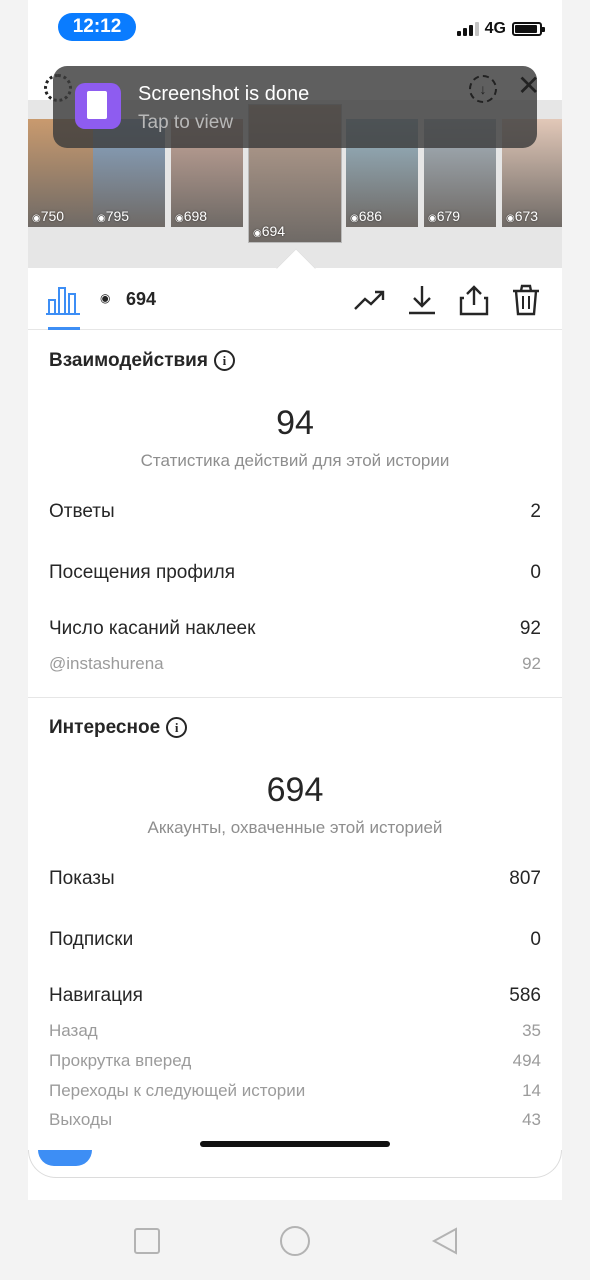 The width and height of the screenshot is (590, 1280). I want to click on story-view-count: 795, so click(113, 216).